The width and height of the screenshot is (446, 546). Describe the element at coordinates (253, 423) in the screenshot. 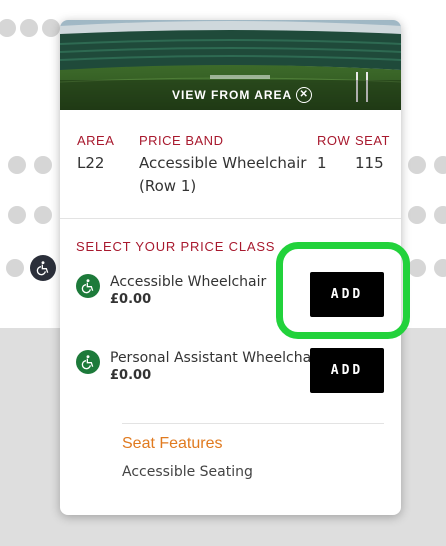

I see `features-divider` at that location.